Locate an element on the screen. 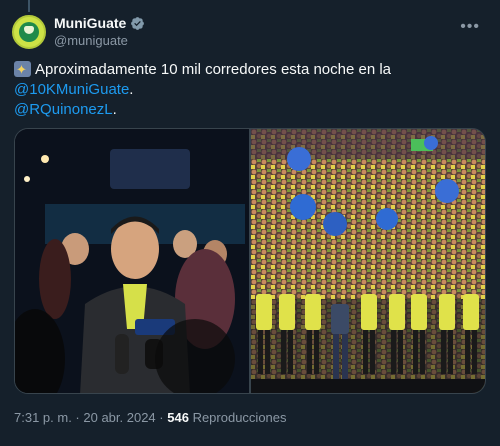  mention-2-suffix: . is located at coordinates (114, 109).